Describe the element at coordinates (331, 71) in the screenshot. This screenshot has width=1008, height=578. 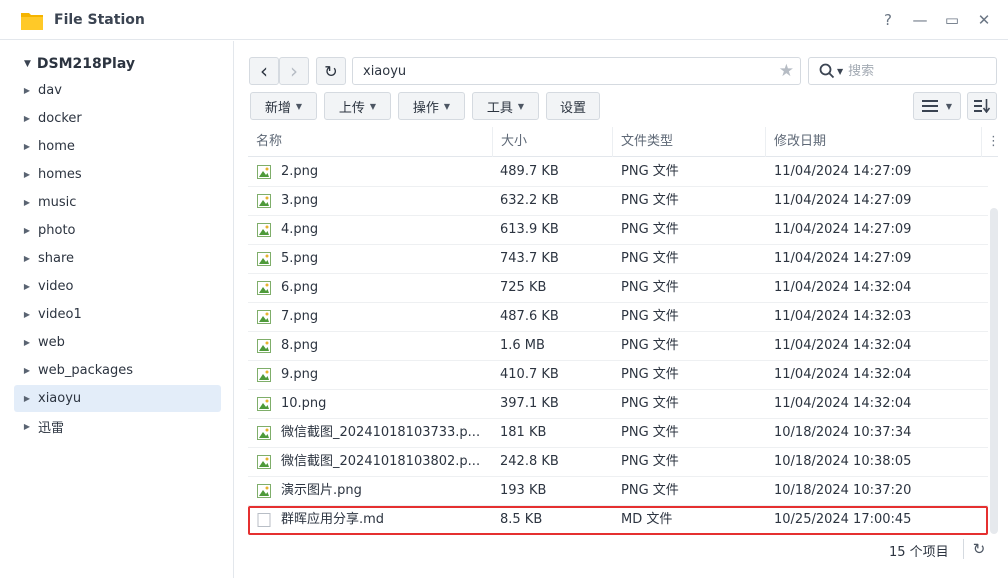
I see `refresh-button: ↻` at that location.